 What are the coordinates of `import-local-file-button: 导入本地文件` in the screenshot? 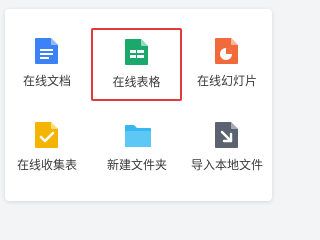 It's located at (227, 143).